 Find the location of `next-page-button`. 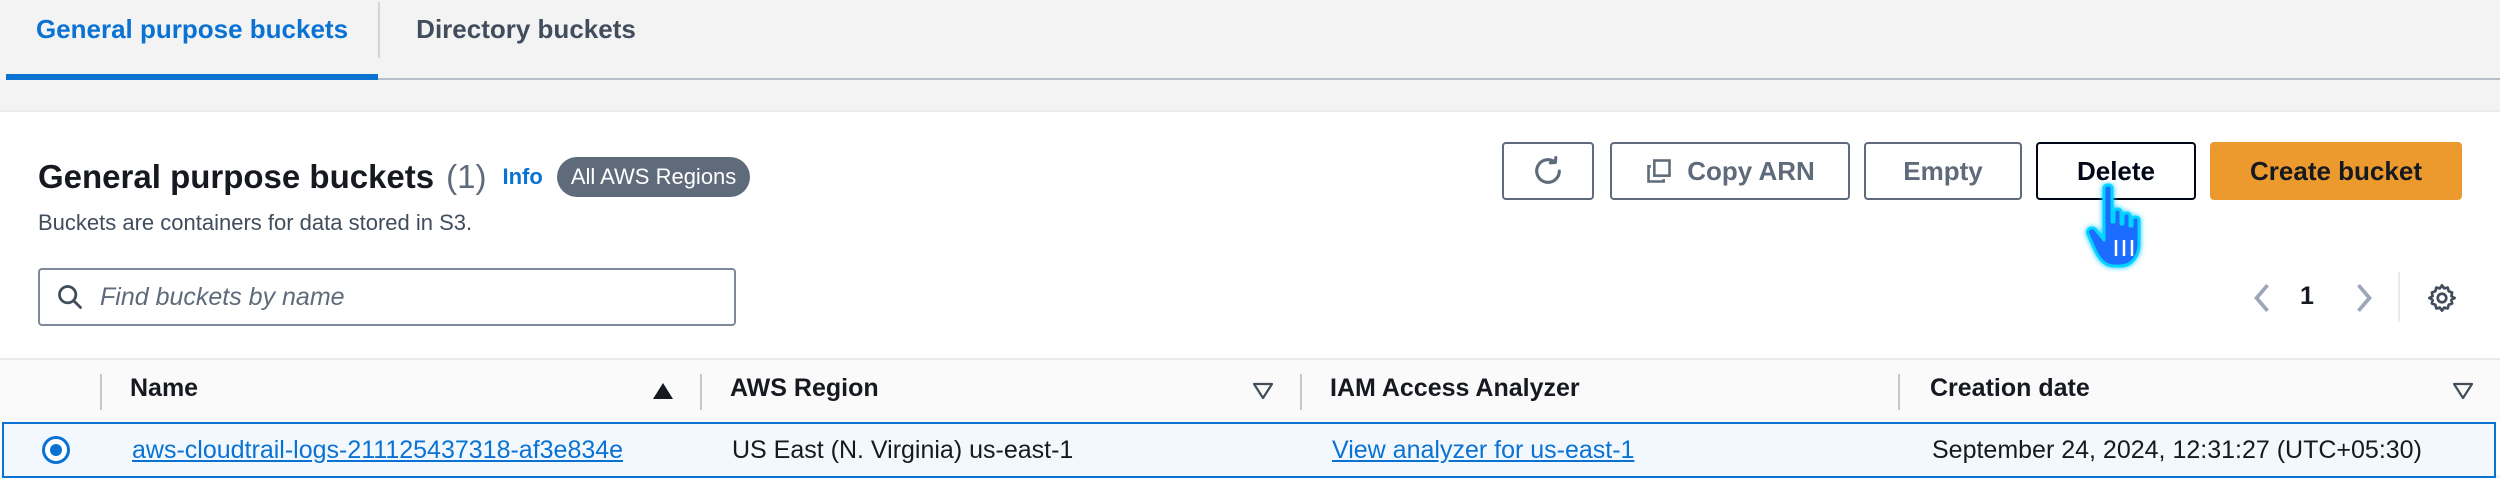

next-page-button is located at coordinates (2364, 298).